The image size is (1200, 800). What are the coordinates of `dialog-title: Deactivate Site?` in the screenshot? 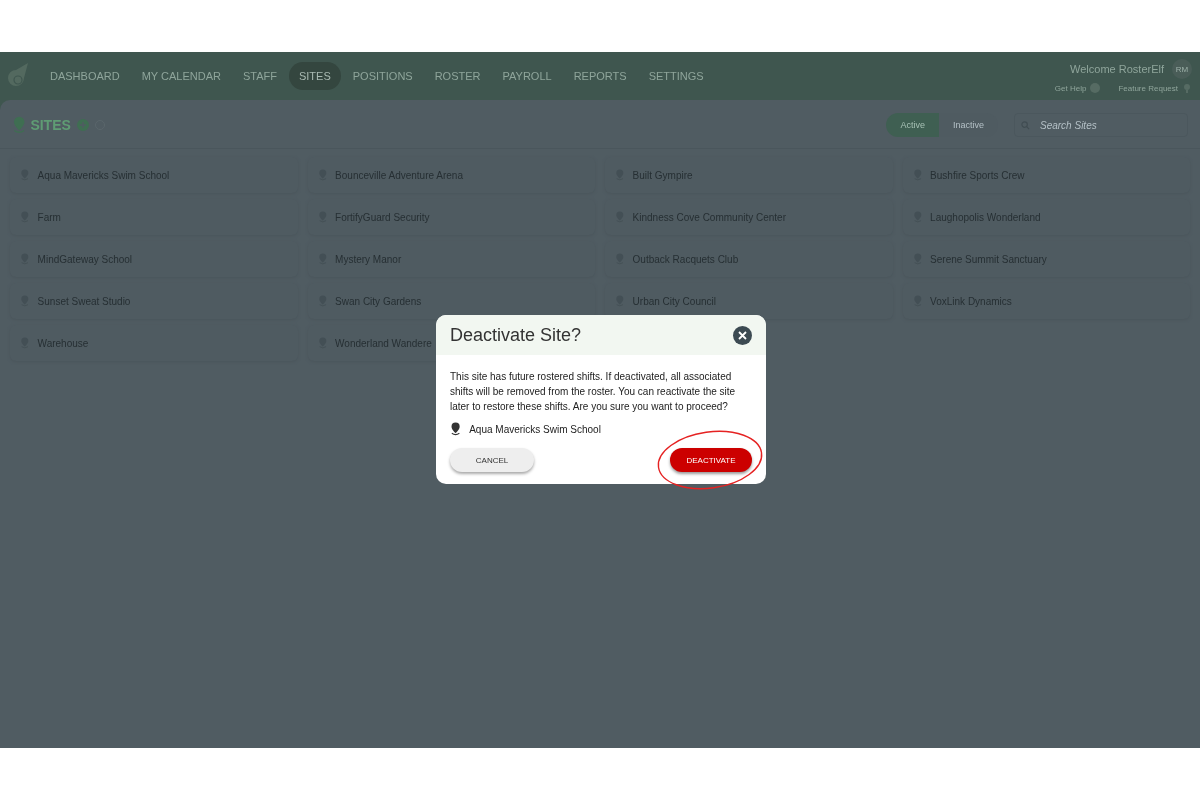 It's located at (516, 335).